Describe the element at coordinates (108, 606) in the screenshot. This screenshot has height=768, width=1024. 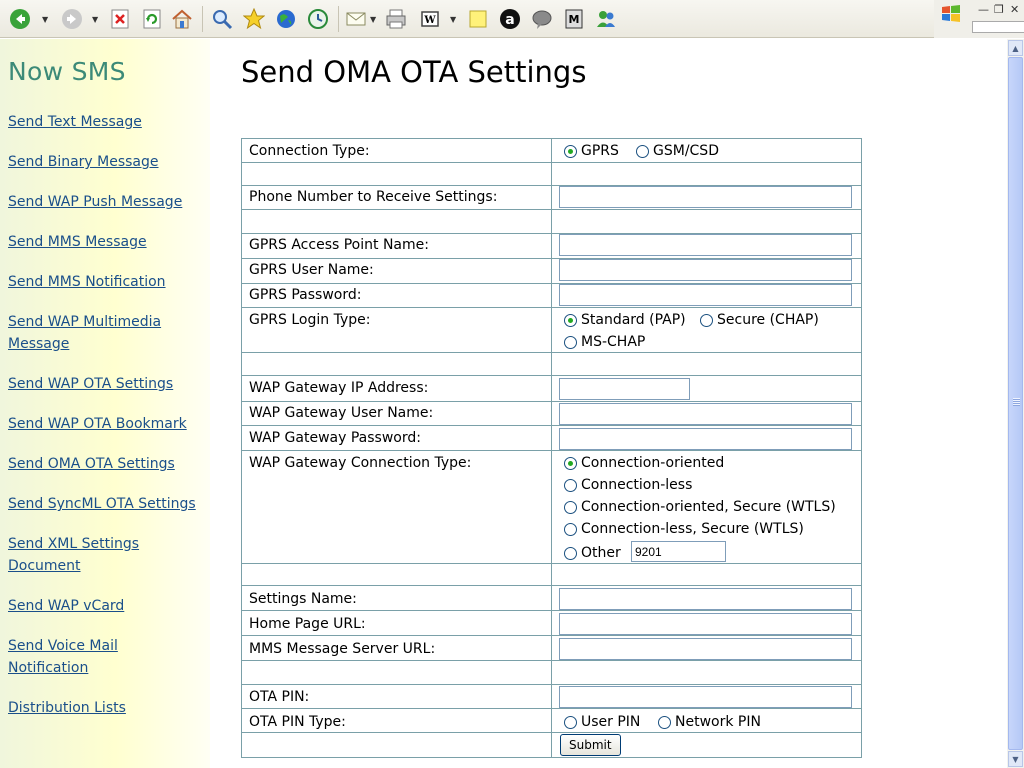
I see `nav-send-wap-vcard: Send WAP vCard` at that location.